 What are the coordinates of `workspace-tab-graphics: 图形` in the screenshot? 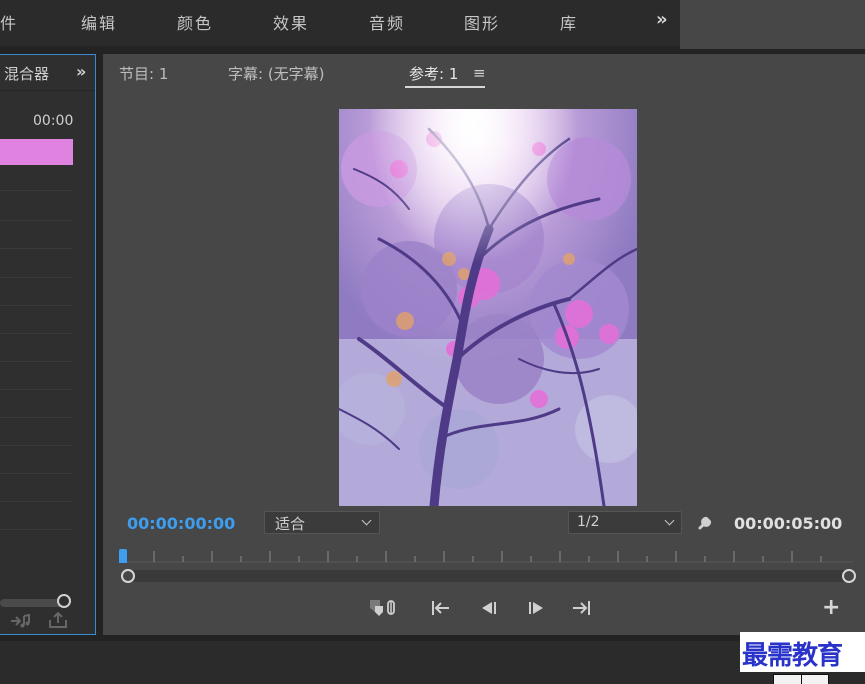 It's located at (482, 22).